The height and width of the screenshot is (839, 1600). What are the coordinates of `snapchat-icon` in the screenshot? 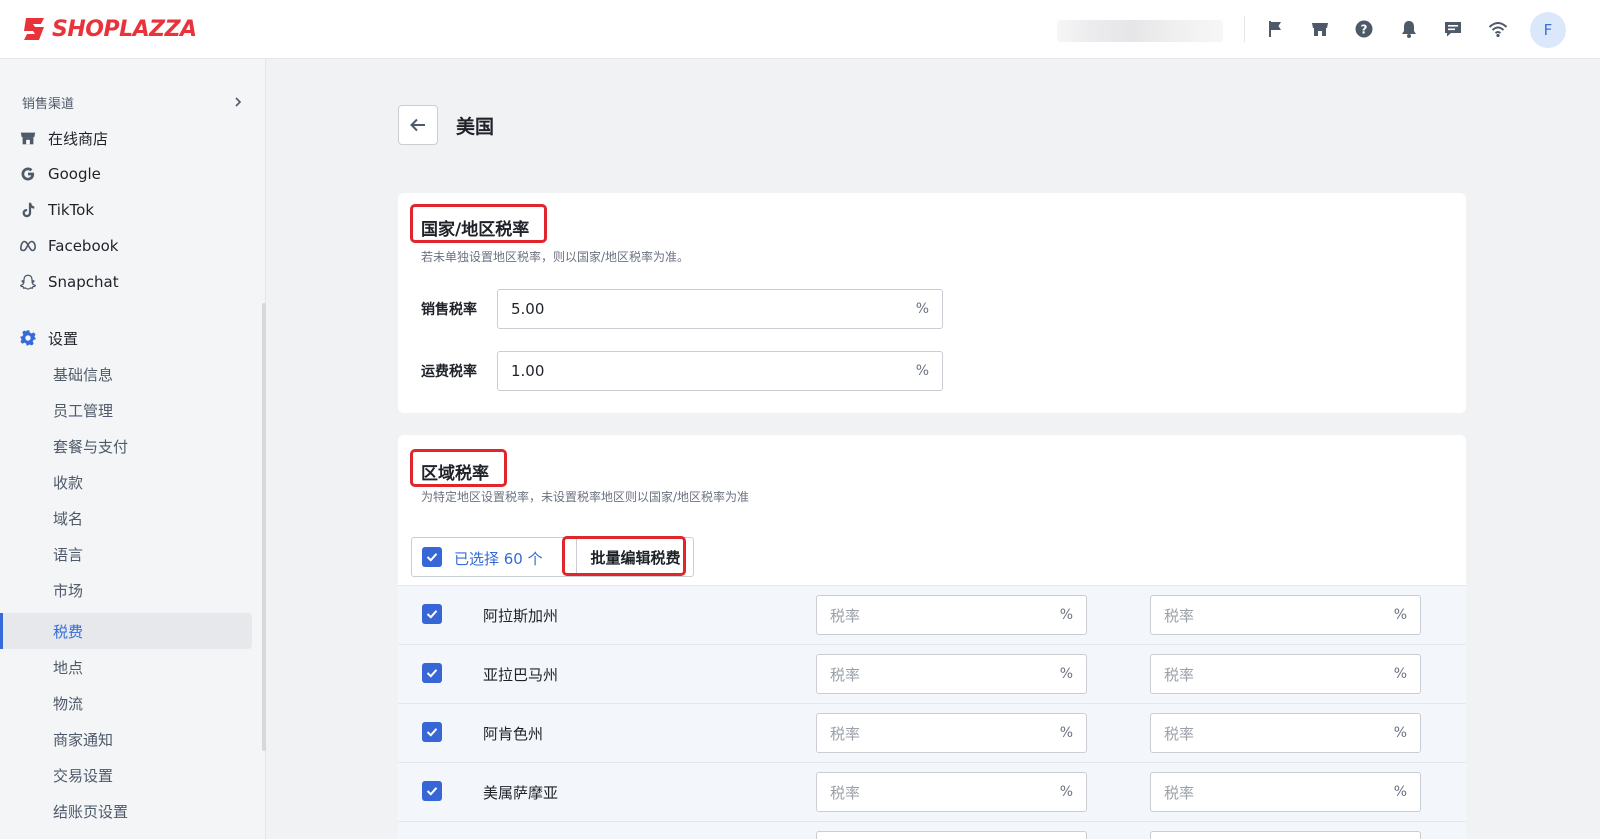 It's located at (28, 282).